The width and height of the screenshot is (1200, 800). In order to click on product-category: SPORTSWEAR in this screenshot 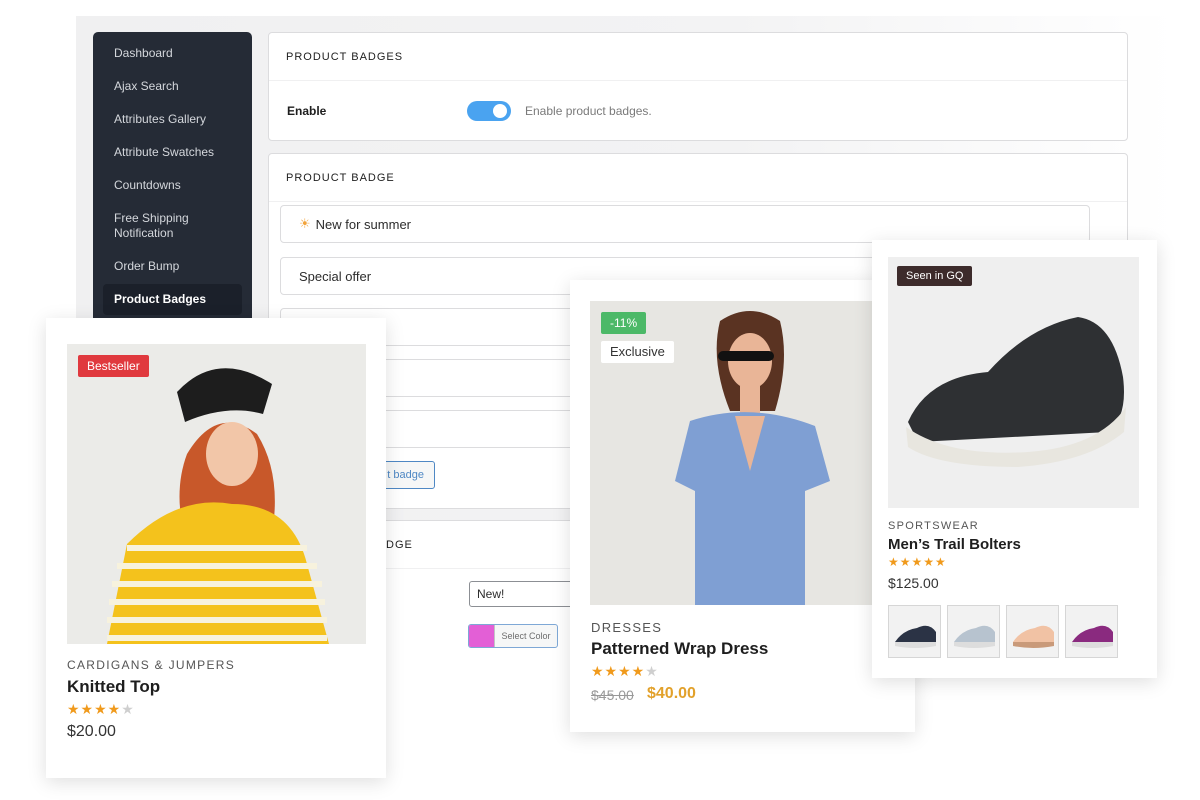, I will do `click(934, 526)`.